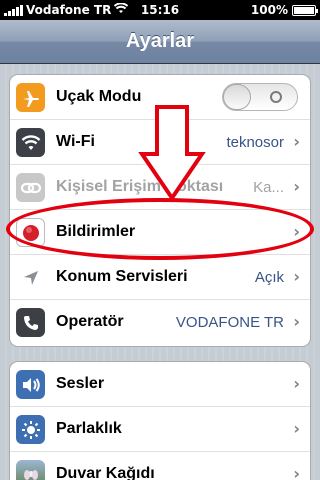 The height and width of the screenshot is (480, 320). I want to click on wifi-icon, so click(30, 142).